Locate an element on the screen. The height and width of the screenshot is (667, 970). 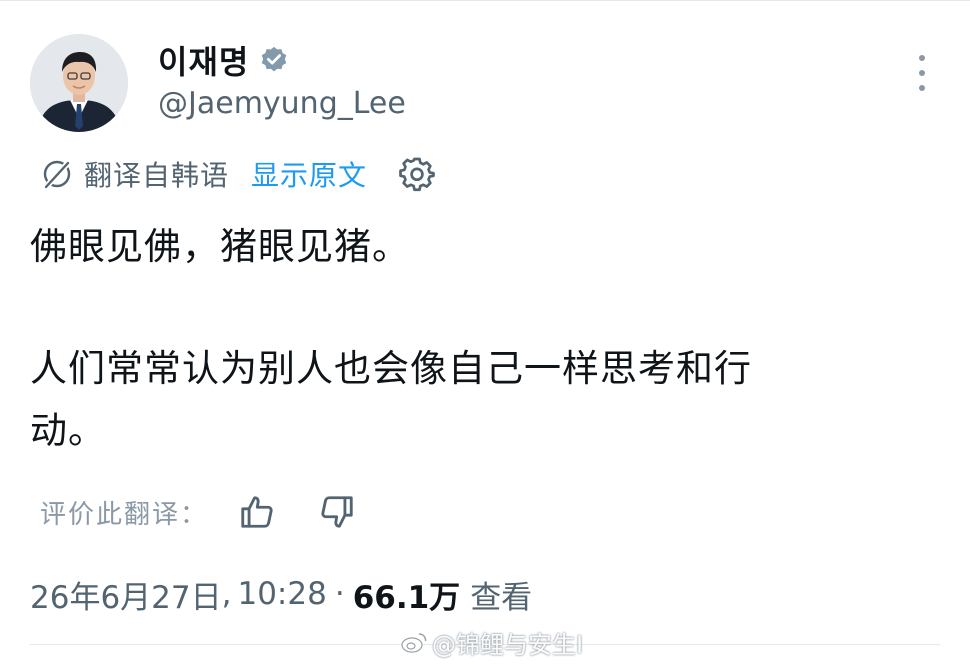
views-count: 66.1万 is located at coordinates (406, 597).